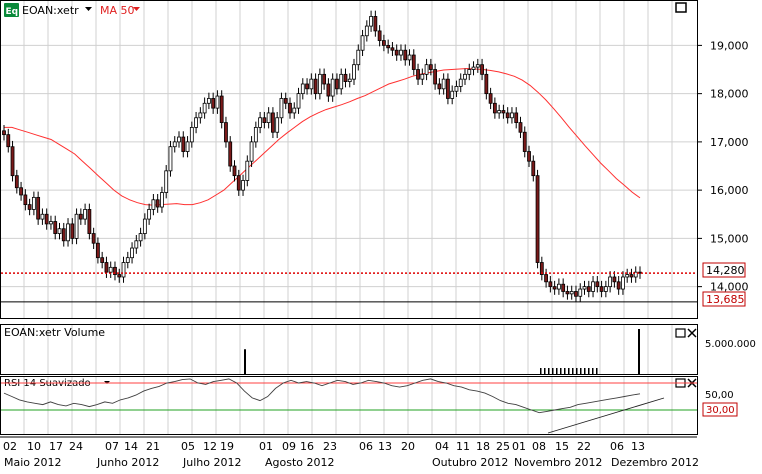  I want to click on volume-close-icon, so click(692, 333).